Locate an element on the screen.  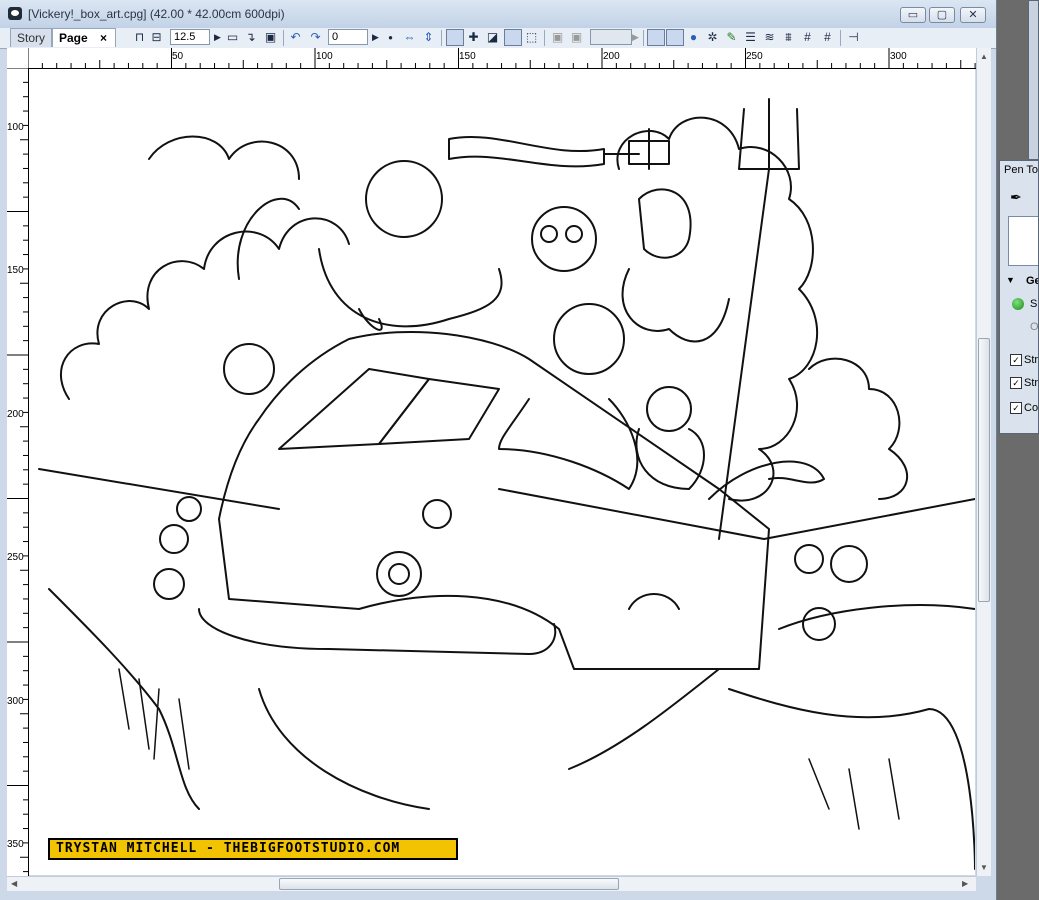
tab-close-icon: × is located at coordinates (103, 38).